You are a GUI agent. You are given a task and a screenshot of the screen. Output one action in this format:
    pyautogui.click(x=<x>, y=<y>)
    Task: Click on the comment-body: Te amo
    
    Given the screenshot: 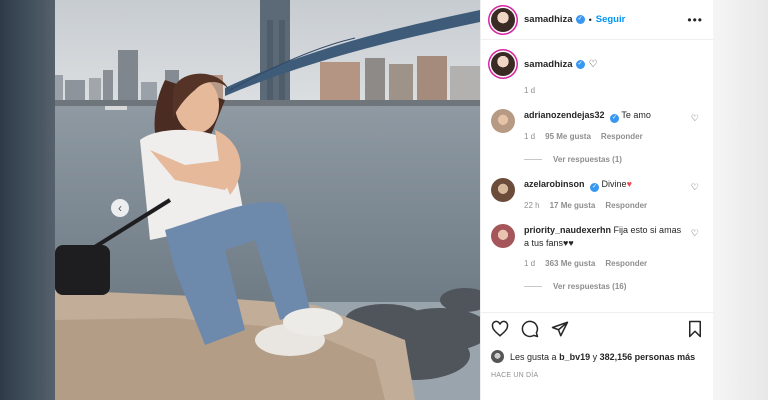 What is the action you would take?
    pyautogui.click(x=636, y=115)
    